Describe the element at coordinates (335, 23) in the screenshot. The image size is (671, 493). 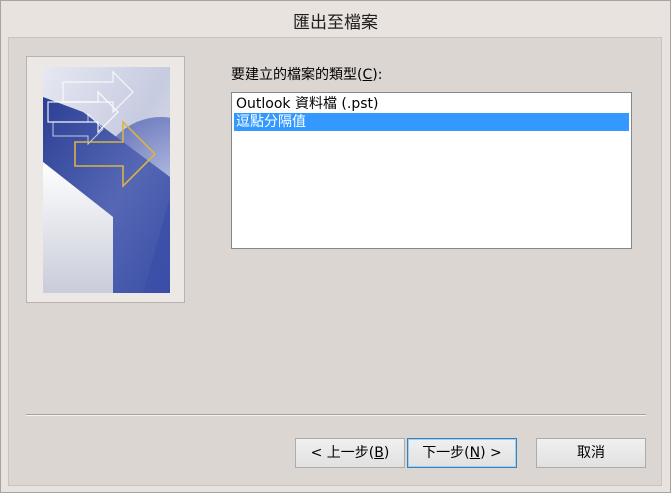
I see `window-title: 匯出至檔案` at that location.